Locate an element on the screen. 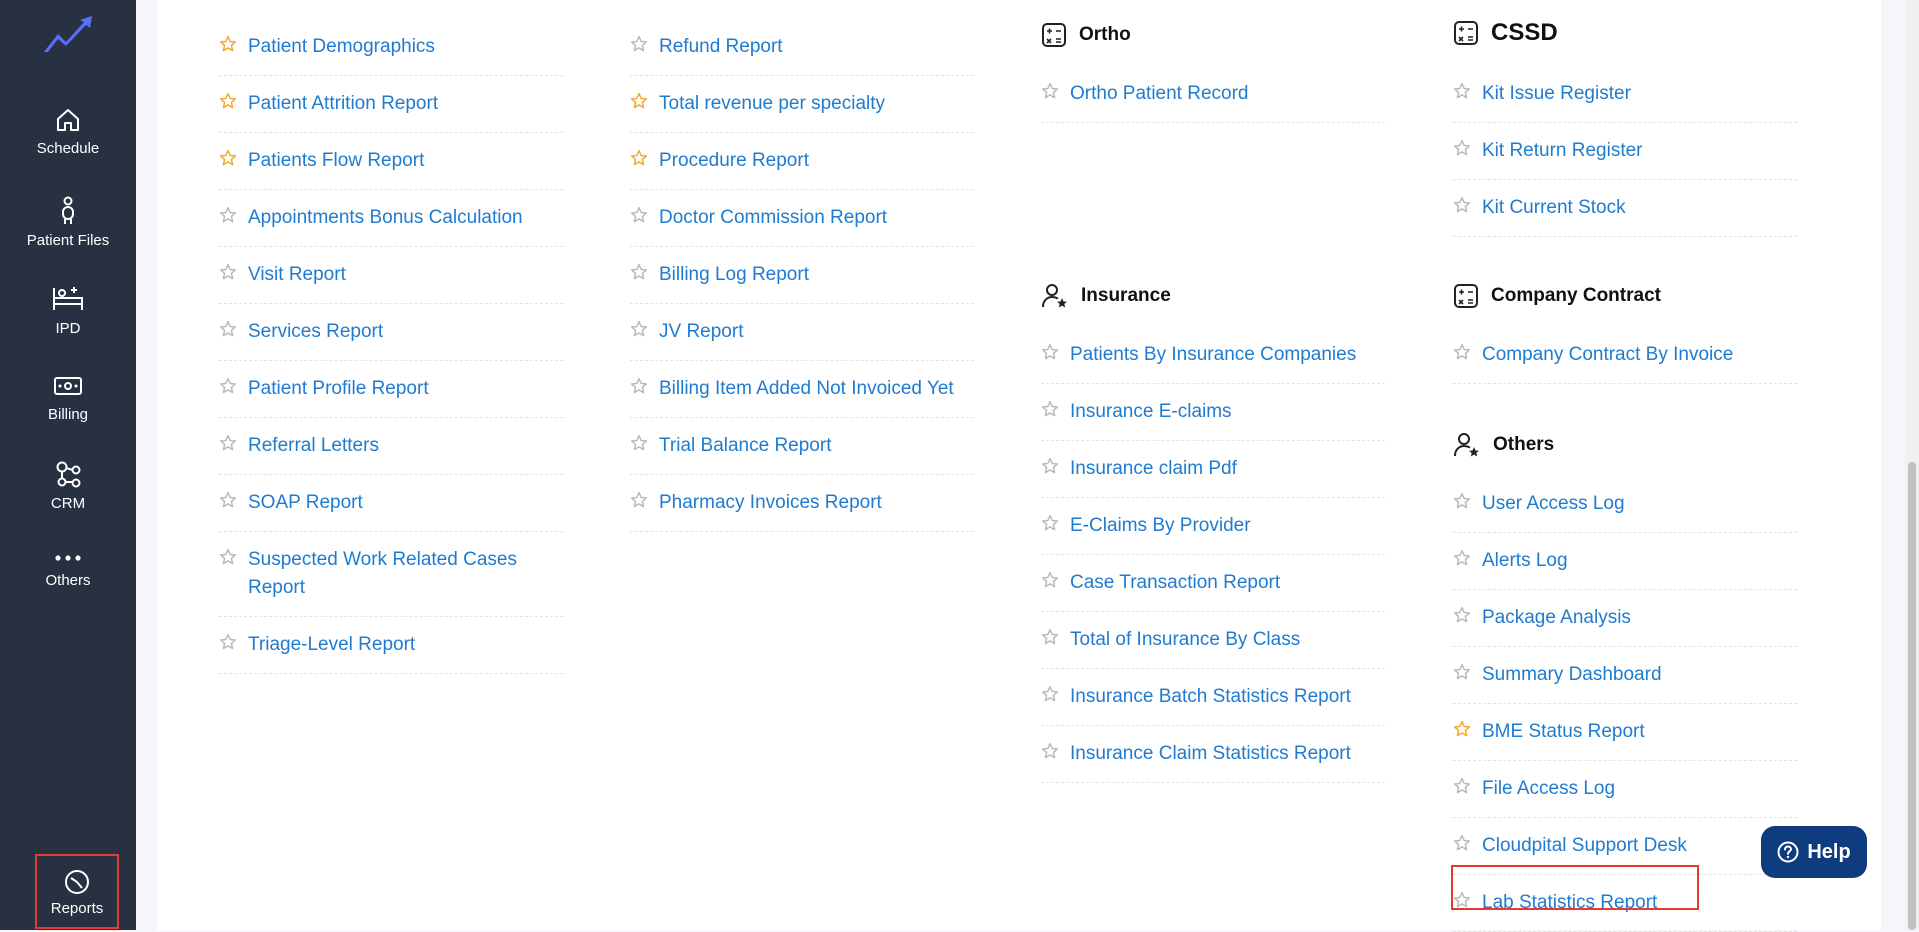  report-link: E-Claims By Provider is located at coordinates (1213, 526).